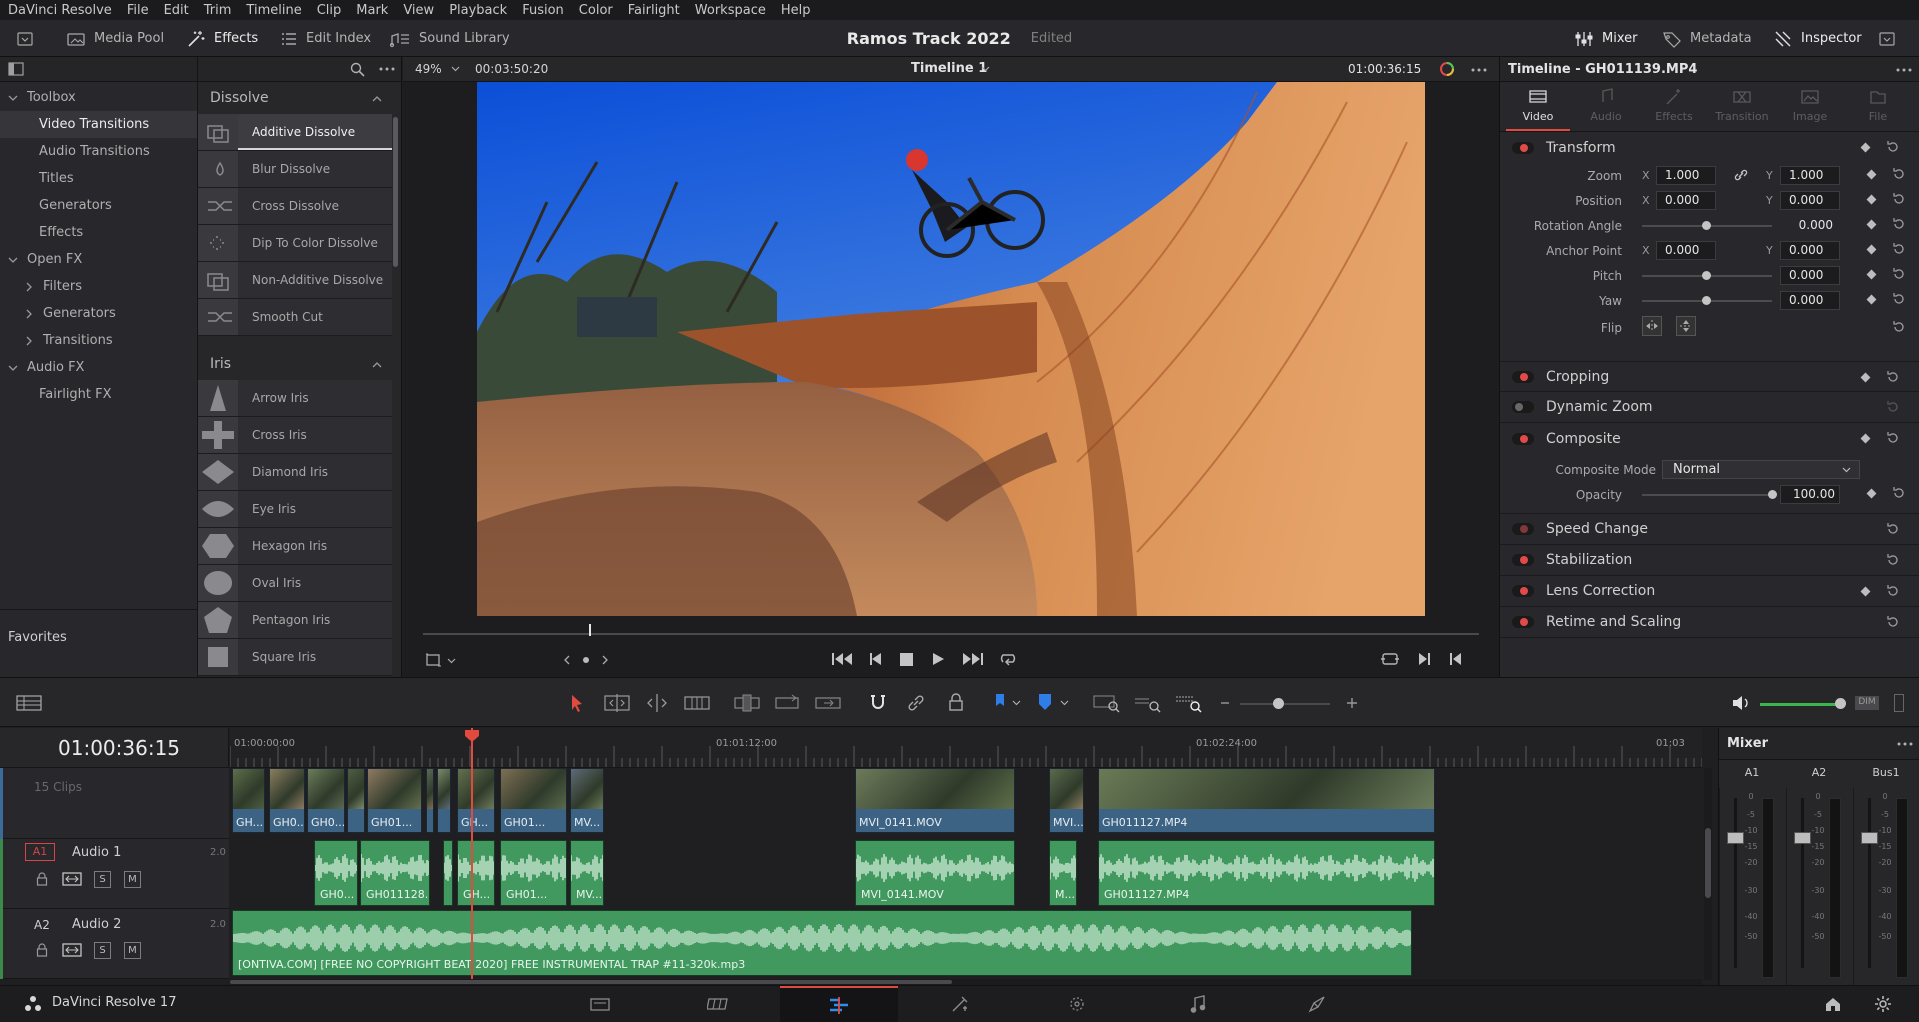 The width and height of the screenshot is (1919, 1022). Describe the element at coordinates (295, 546) in the screenshot. I see `effect-item-hexagon-iris: Hexagon Iris` at that location.